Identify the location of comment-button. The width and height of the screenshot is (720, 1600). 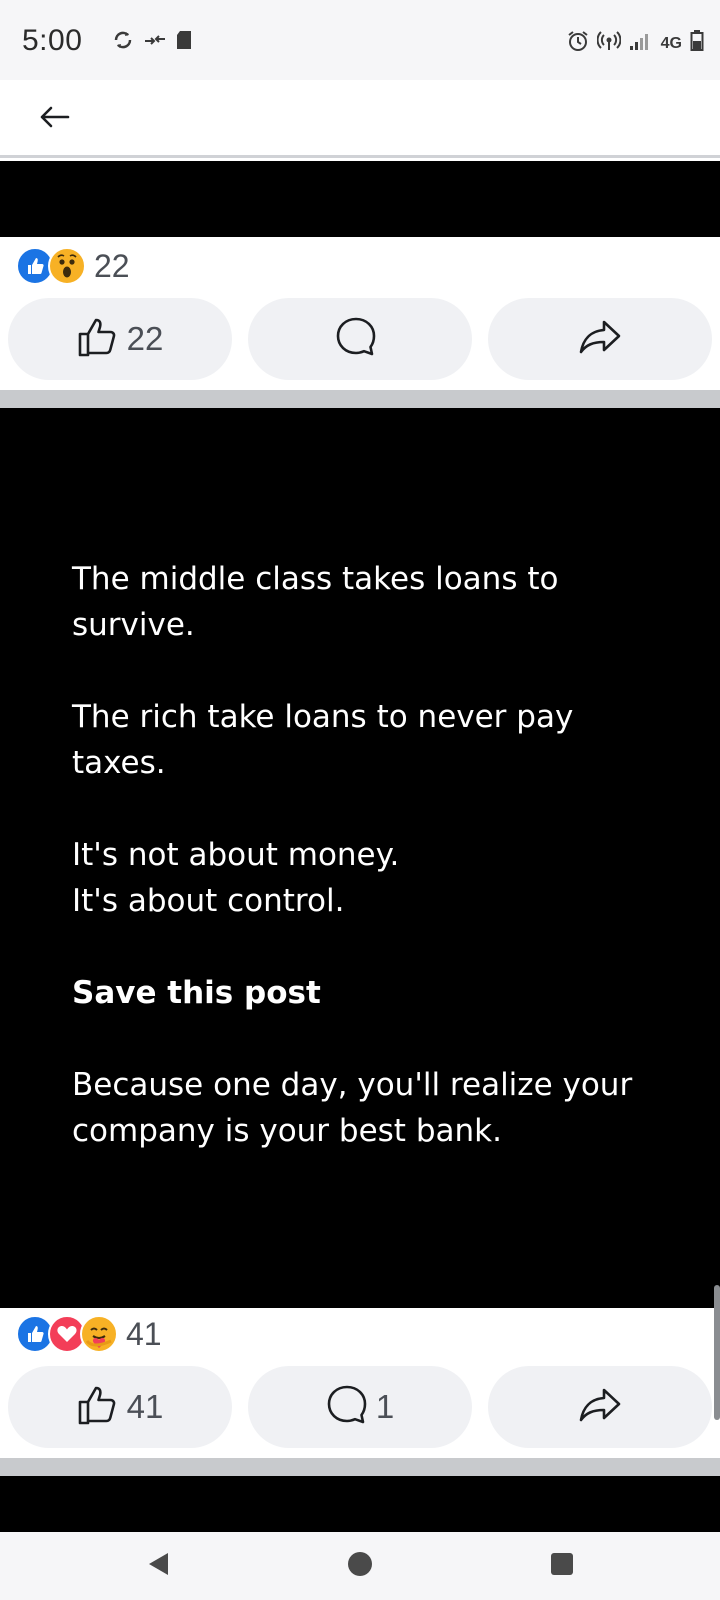
(360, 339).